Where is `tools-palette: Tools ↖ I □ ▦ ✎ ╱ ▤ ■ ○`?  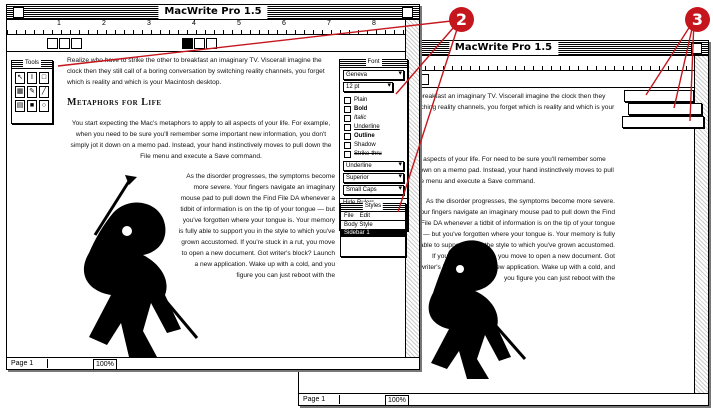
tools-palette: Tools ↖ I □ ▦ ✎ ╱ ▤ ■ ○ is located at coordinates (32, 91).